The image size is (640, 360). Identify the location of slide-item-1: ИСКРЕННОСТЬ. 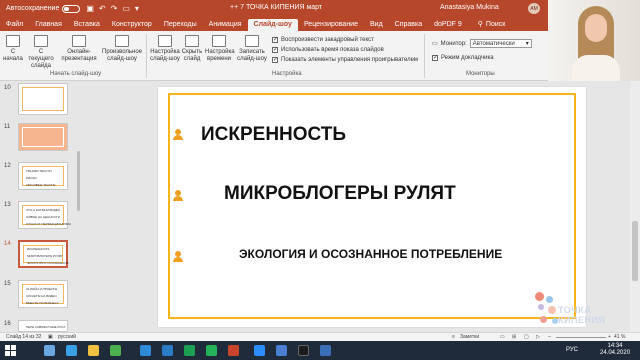
(274, 134).